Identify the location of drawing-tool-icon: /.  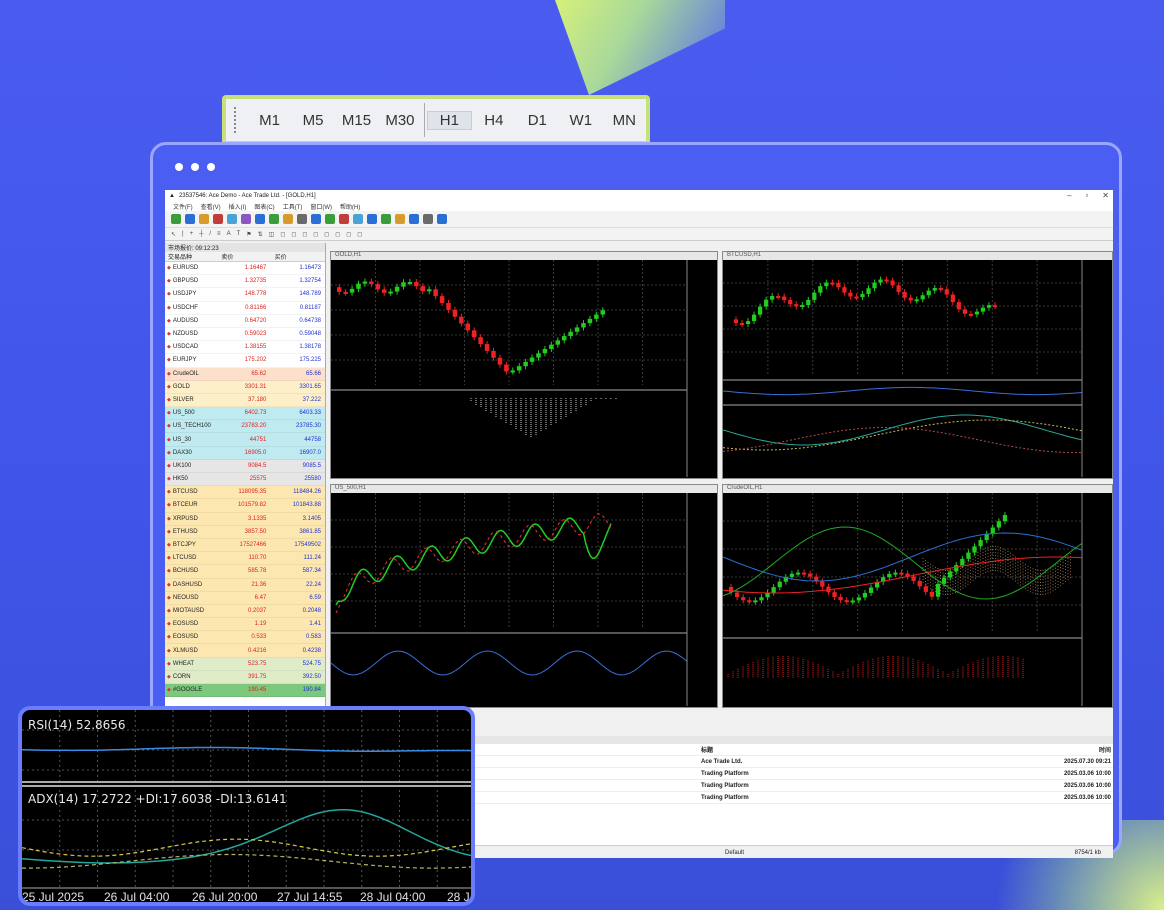
(210, 234).